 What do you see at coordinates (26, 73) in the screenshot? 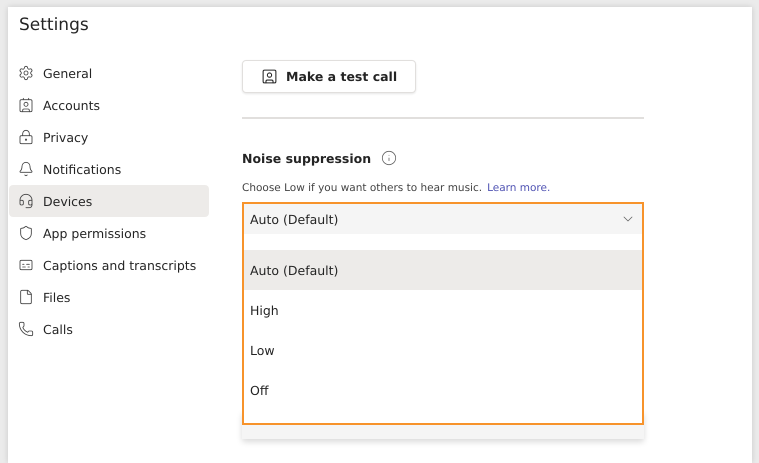
I see `gear-icon` at bounding box center [26, 73].